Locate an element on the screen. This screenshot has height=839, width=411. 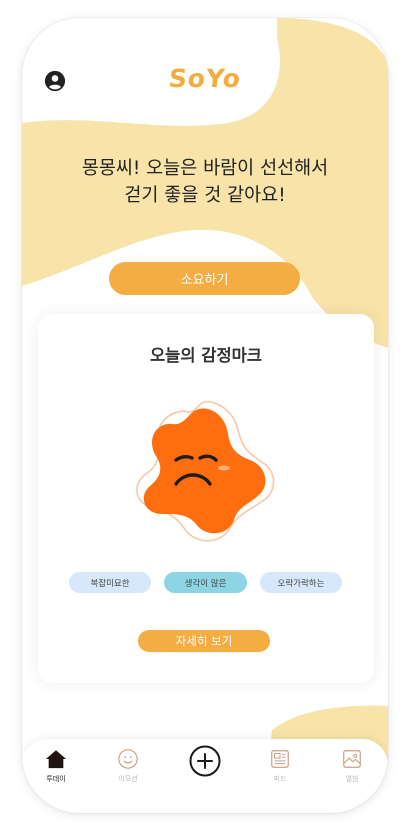
sad-orange-blob-icon is located at coordinates (205, 471).